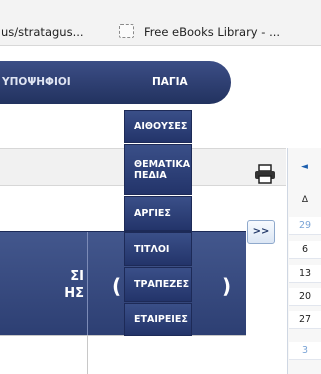 The height and width of the screenshot is (374, 321). I want to click on menu-item-rooms: ΑΙΘΟΥΣΕΣ, so click(158, 126).